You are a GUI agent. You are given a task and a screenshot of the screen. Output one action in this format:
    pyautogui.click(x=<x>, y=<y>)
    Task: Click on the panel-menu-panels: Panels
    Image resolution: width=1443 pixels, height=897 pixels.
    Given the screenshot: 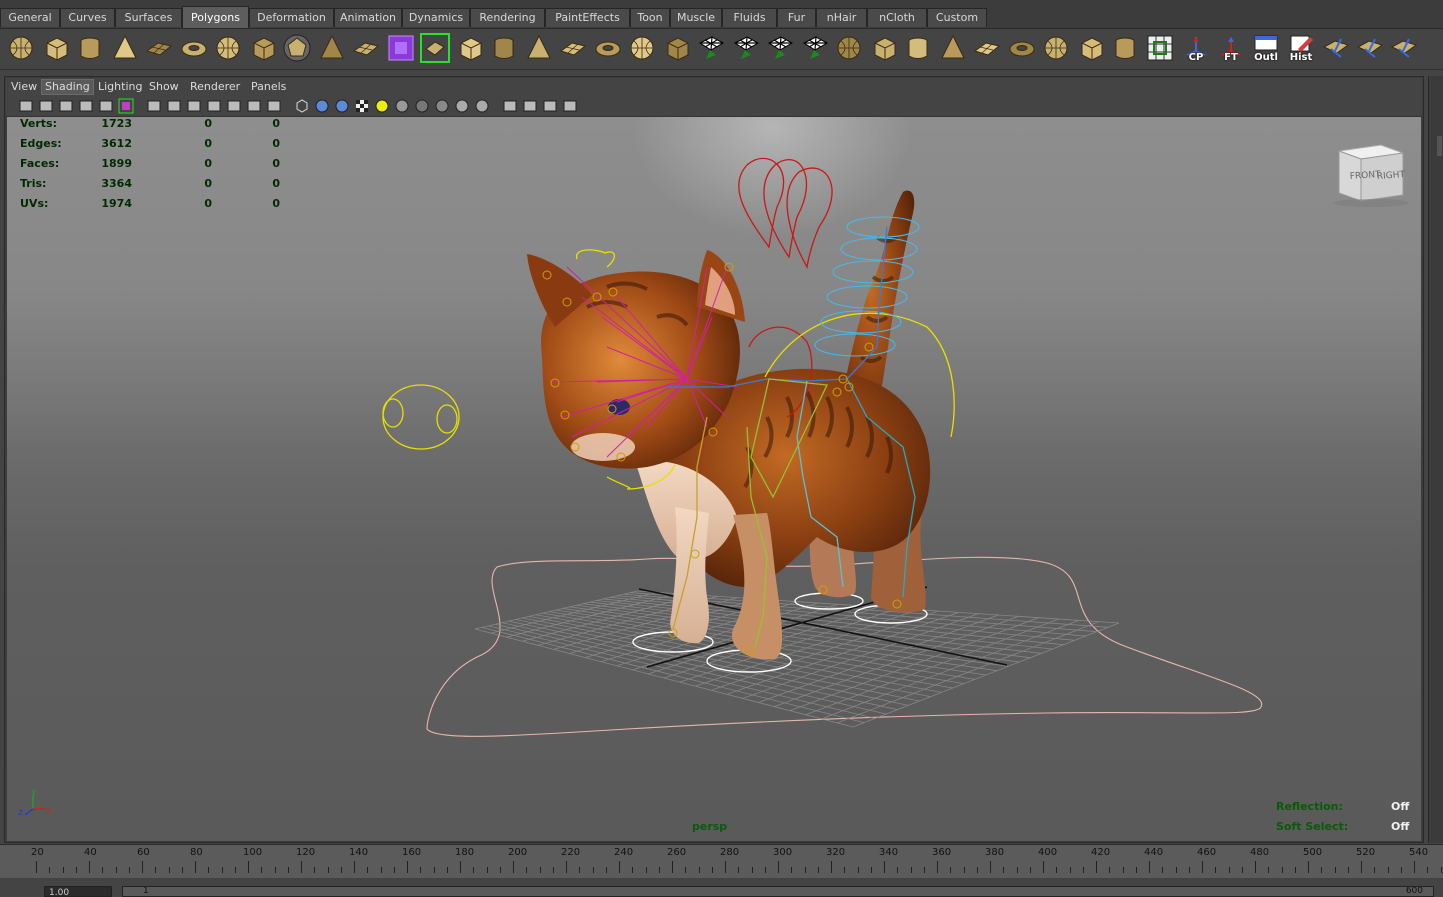 What is the action you would take?
    pyautogui.click(x=268, y=87)
    